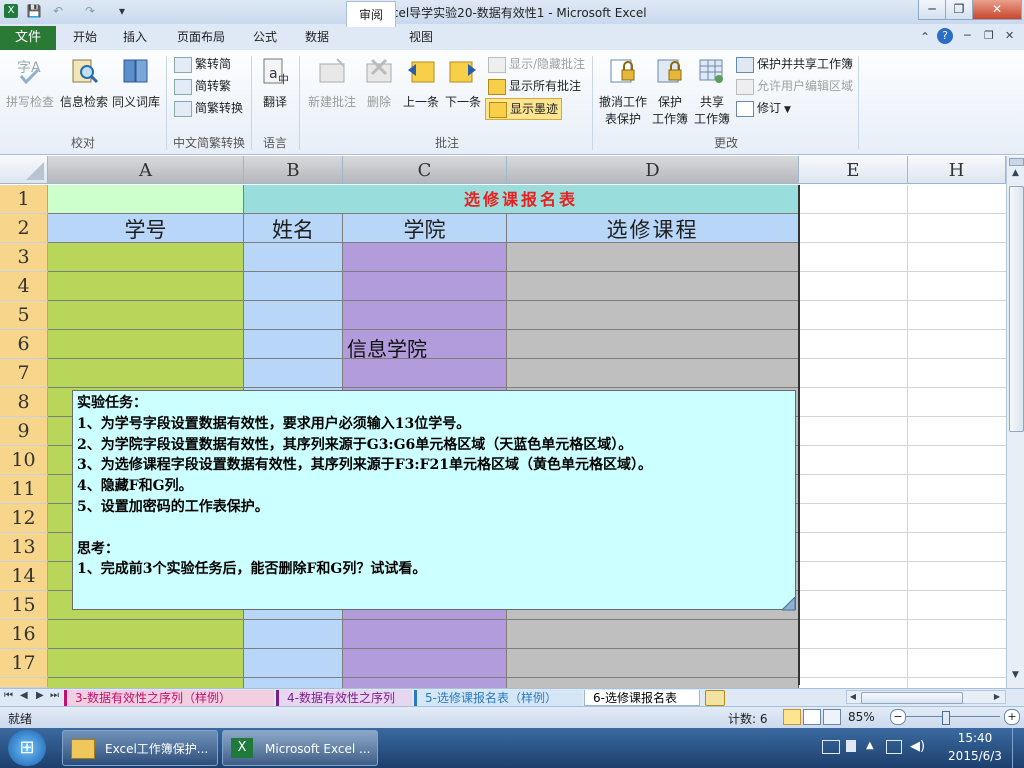 Image resolution: width=1024 pixels, height=768 pixels. I want to click on protect-share-workbook-button: 保护并共享工作簿, so click(794, 64).